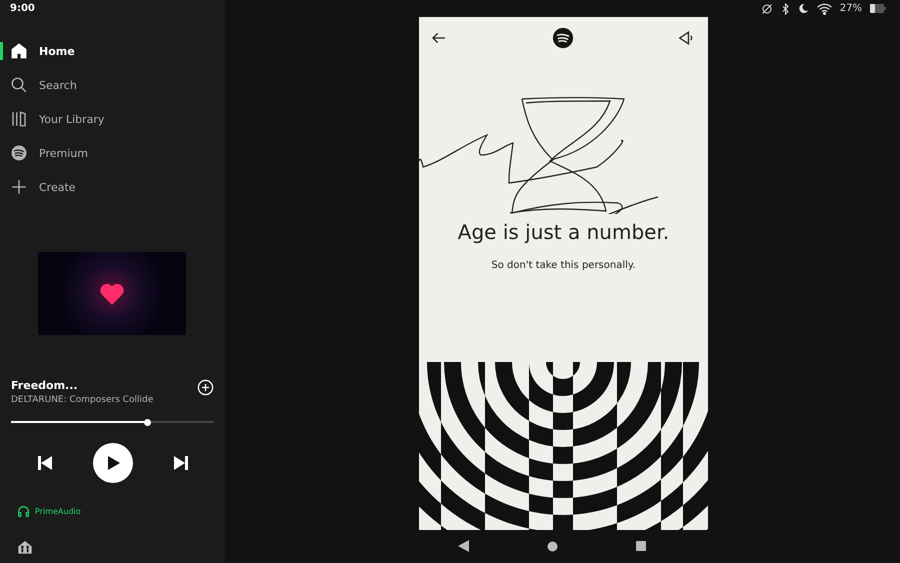 This screenshot has height=563, width=900. What do you see at coordinates (19, 187) in the screenshot?
I see `plus-icon` at bounding box center [19, 187].